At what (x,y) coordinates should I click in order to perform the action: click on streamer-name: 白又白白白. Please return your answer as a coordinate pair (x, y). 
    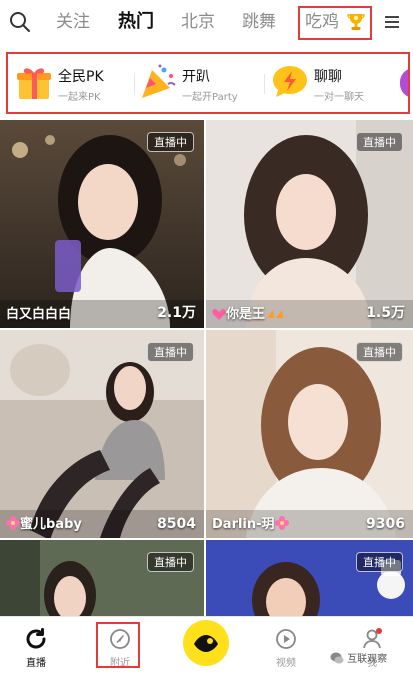
    Looking at the image, I should click on (39, 314).